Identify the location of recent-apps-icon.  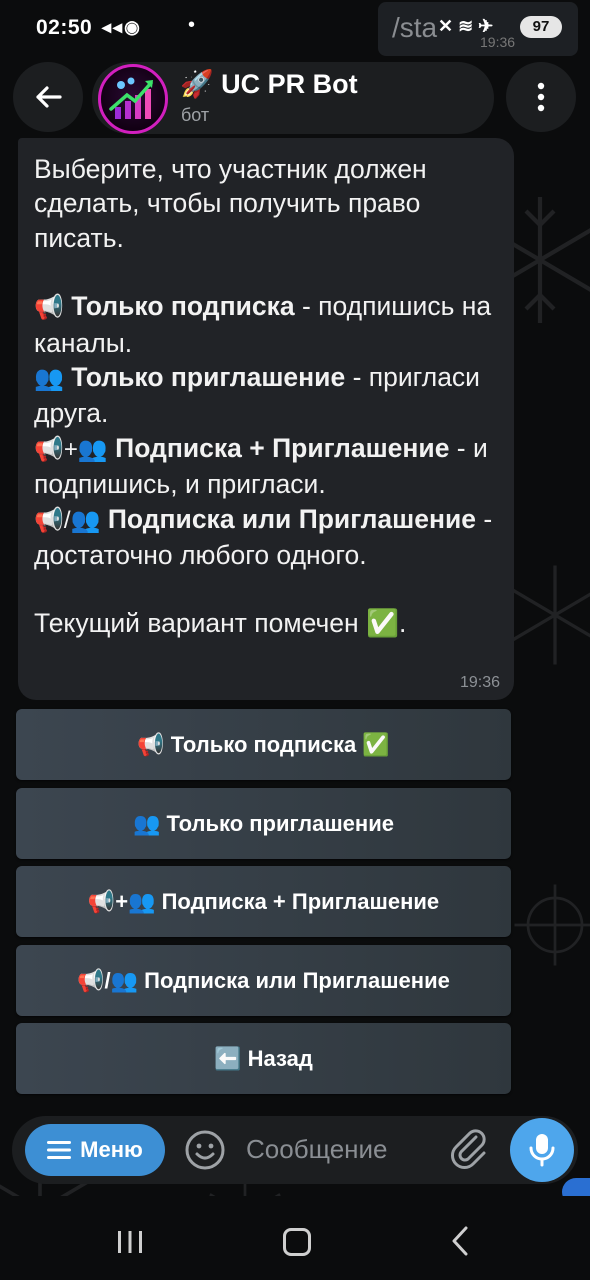
(130, 1242).